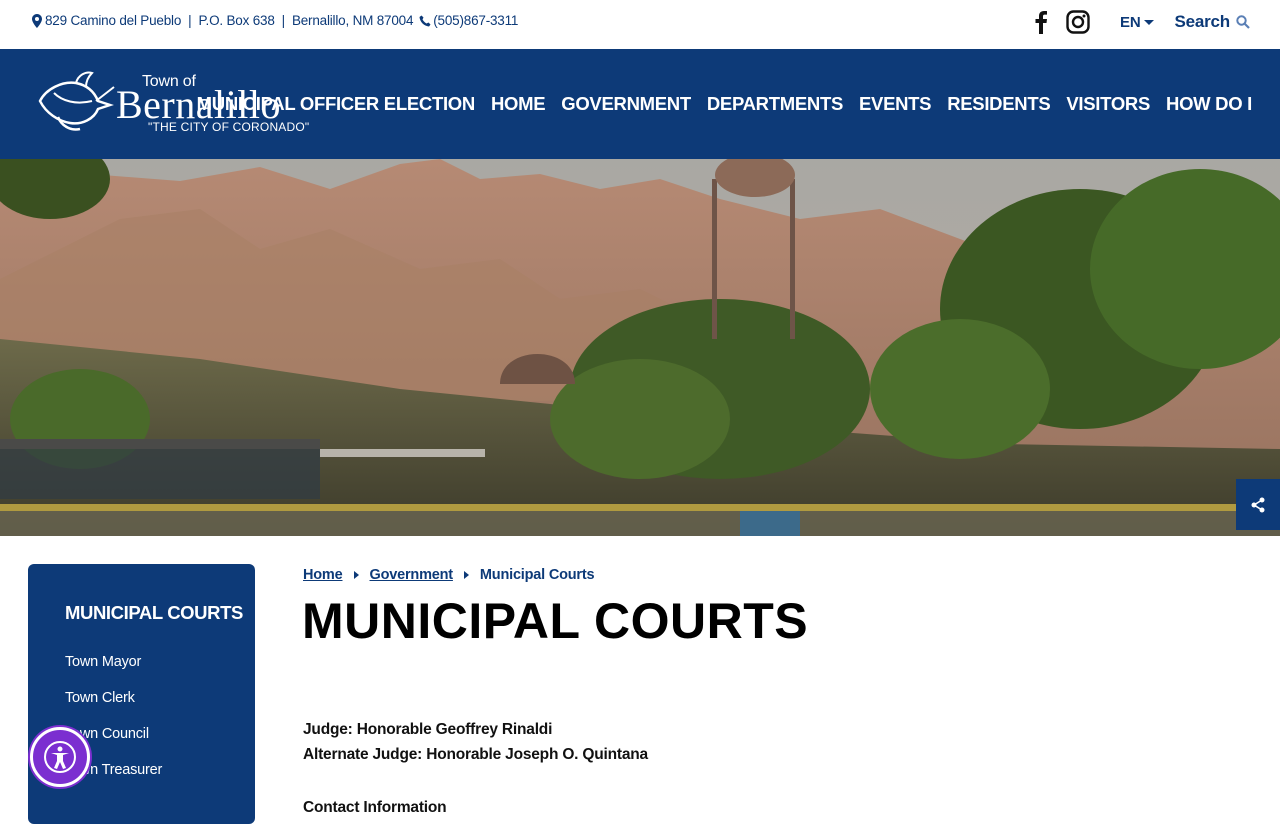 This screenshot has width=1280, height=824. Describe the element at coordinates (113, 20) in the screenshot. I see `address-text: 829 Camino del Pueblo` at that location.